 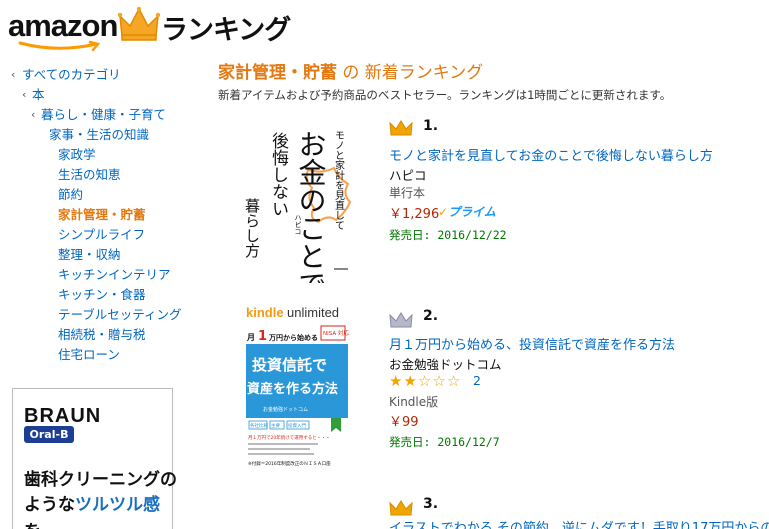 I want to click on item-release-date-2: 発売日: 2016/12/7, so click(x=444, y=442).